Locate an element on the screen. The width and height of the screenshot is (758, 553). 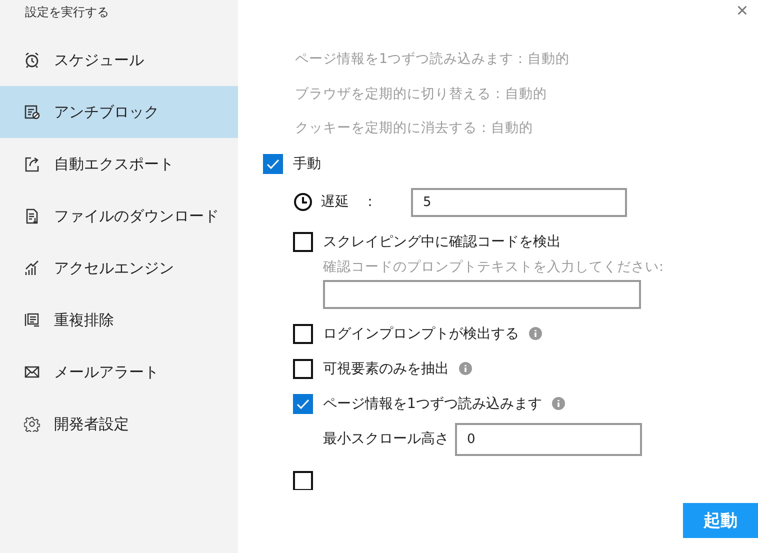
document-block-icon is located at coordinates (32, 112).